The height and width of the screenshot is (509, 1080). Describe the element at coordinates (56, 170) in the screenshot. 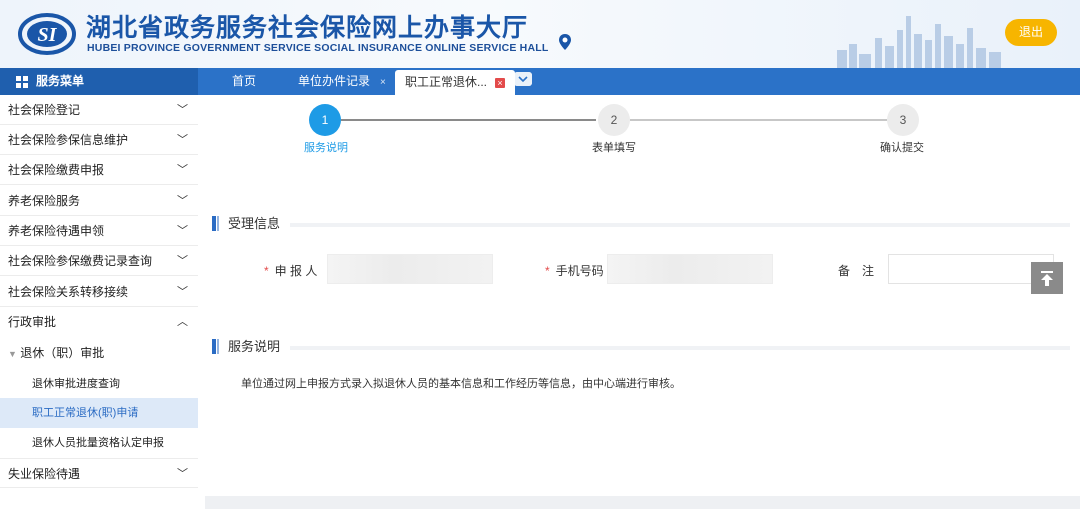

I see `sidebar-item-label: 社会保险缴费申报` at that location.